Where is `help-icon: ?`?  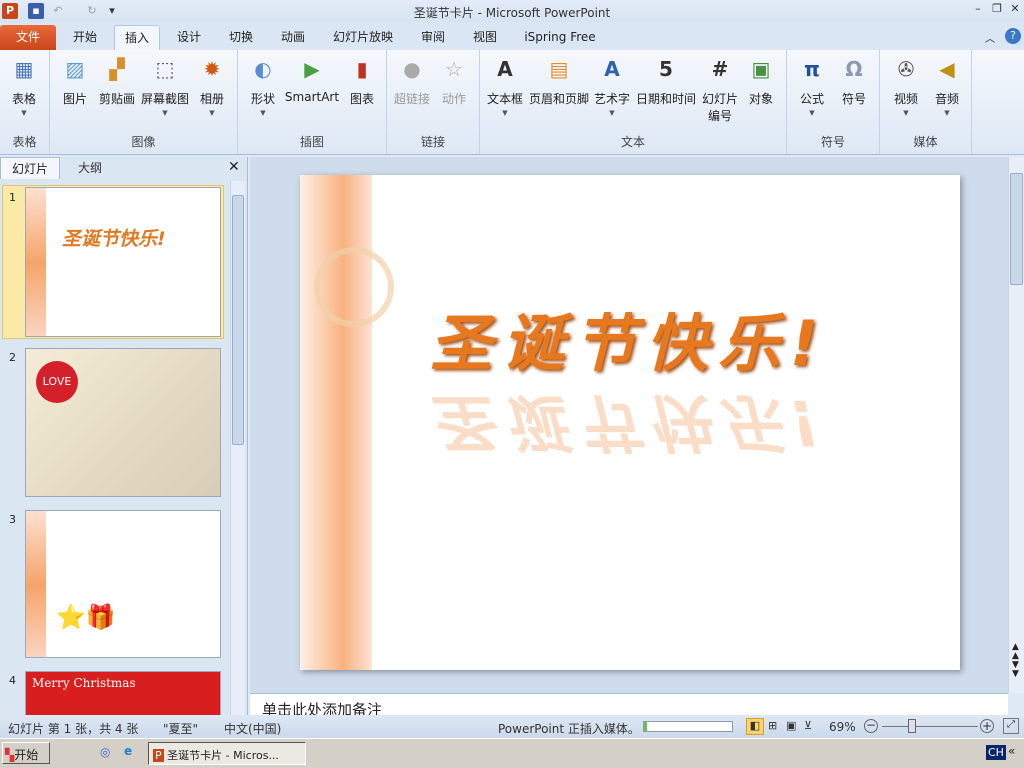
help-icon: ? is located at coordinates (1013, 36).